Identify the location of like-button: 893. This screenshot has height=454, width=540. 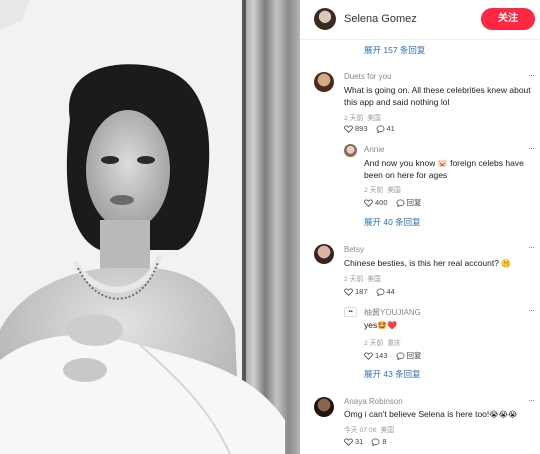
(356, 128).